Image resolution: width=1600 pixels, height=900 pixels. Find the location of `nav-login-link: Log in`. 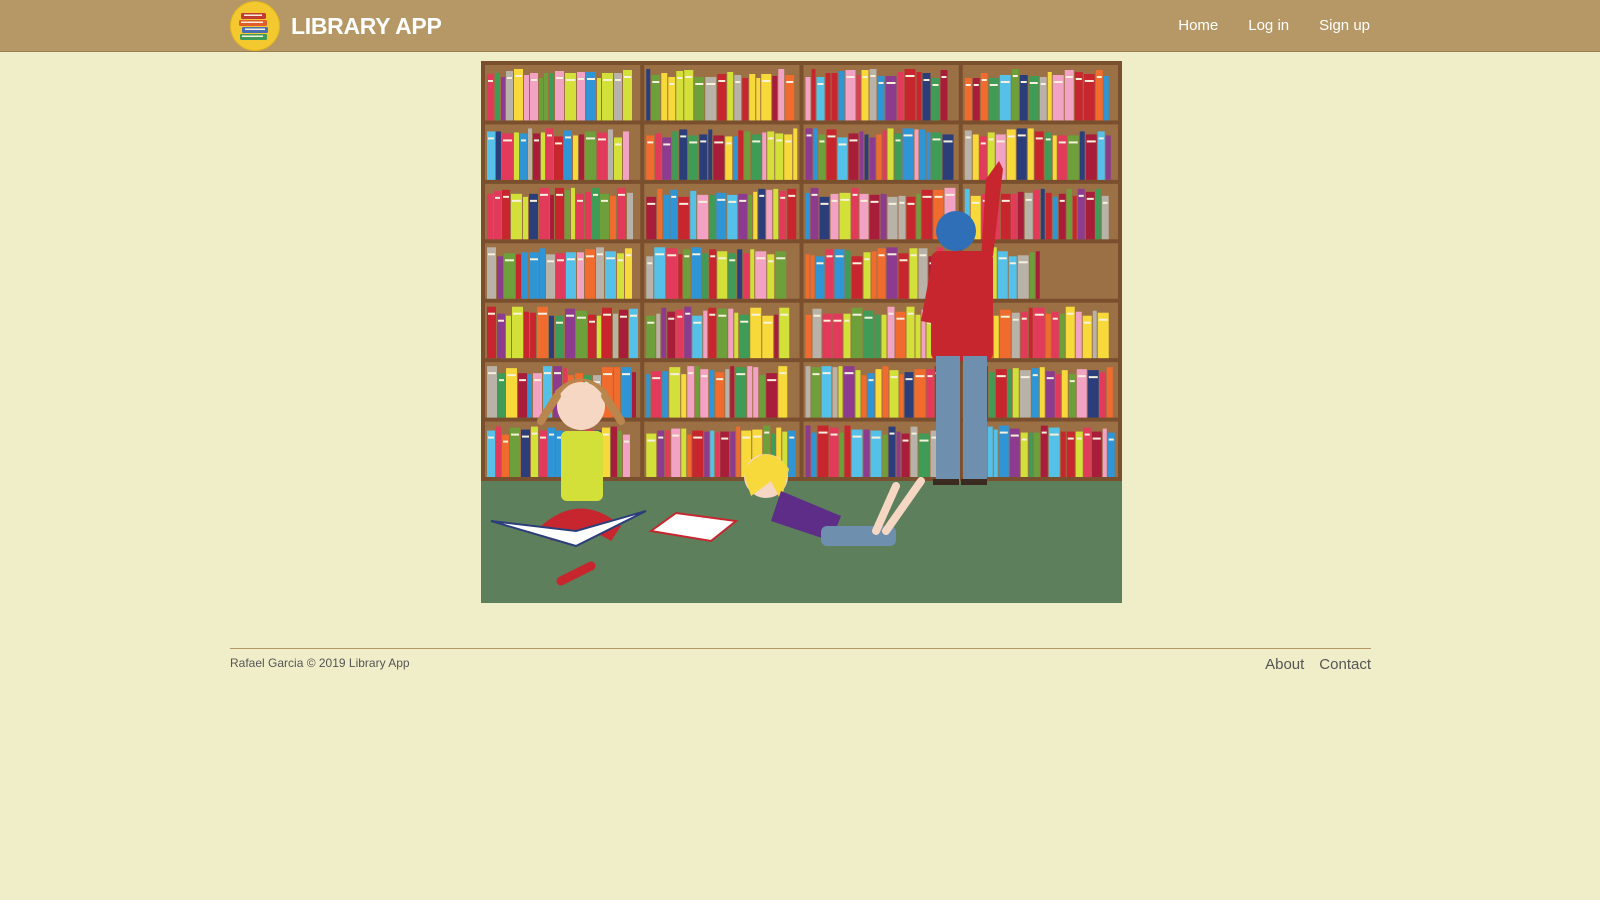

nav-login-link: Log in is located at coordinates (1268, 25).